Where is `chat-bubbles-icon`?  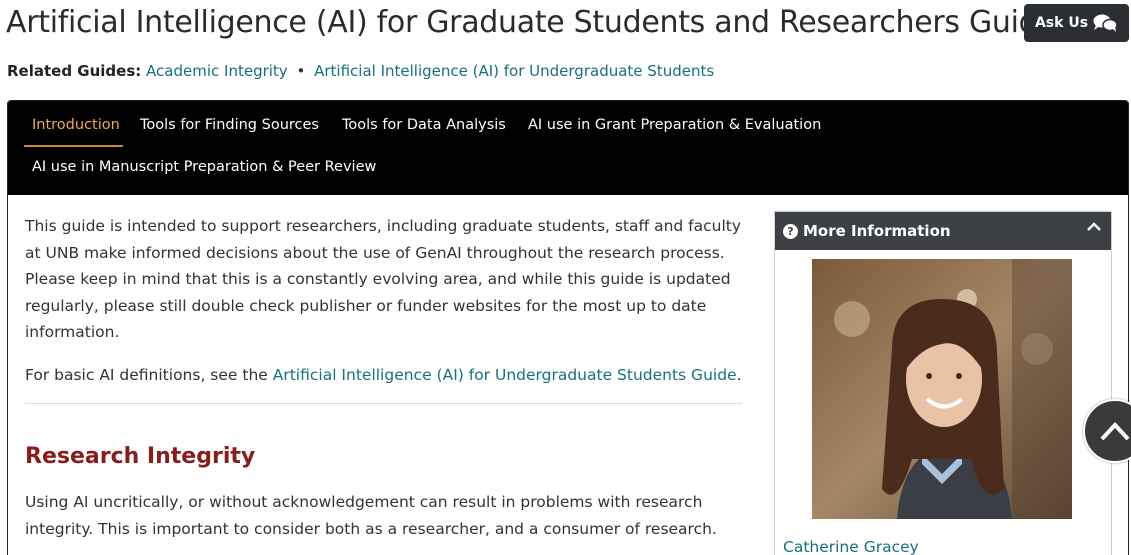
chat-bubbles-icon is located at coordinates (1105, 23).